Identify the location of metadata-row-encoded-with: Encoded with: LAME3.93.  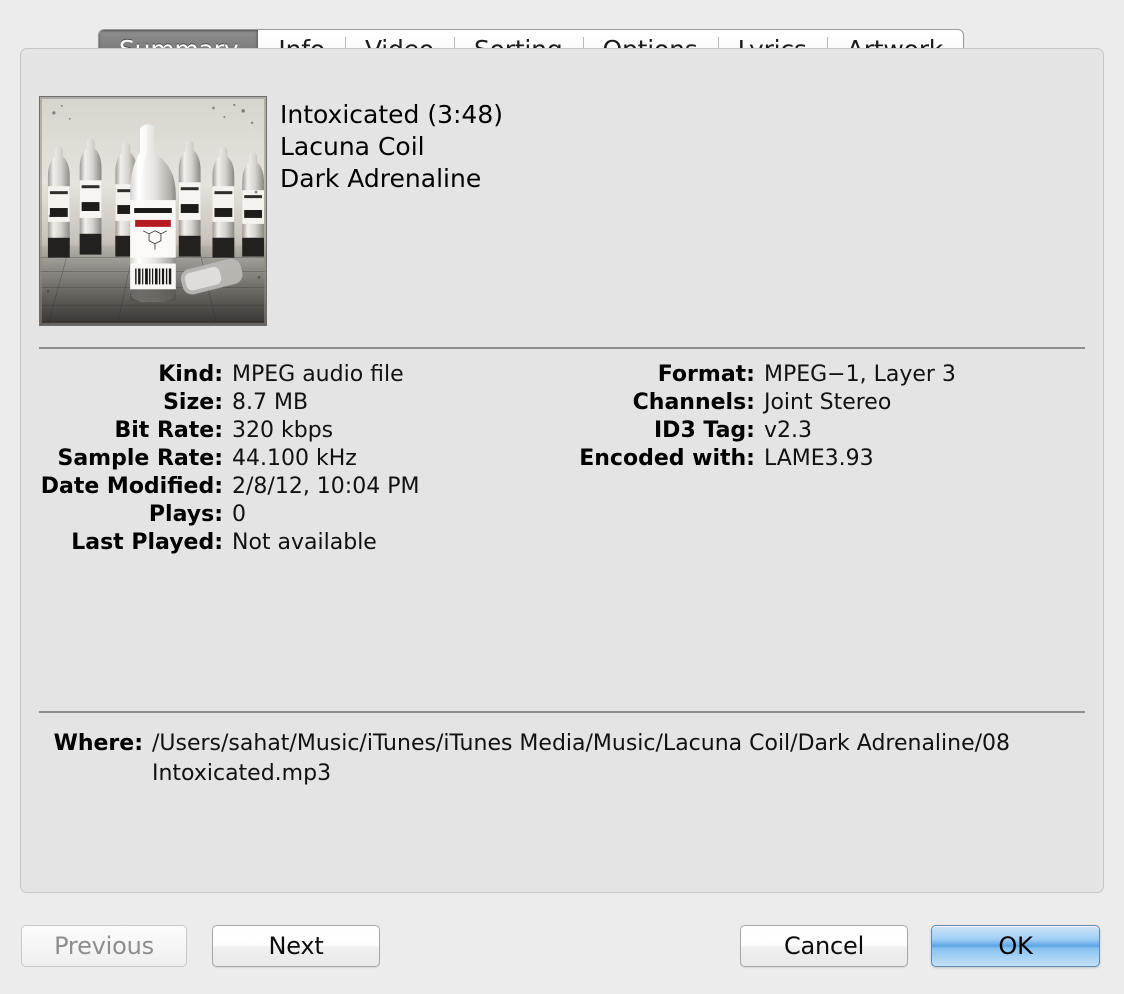
(838, 460).